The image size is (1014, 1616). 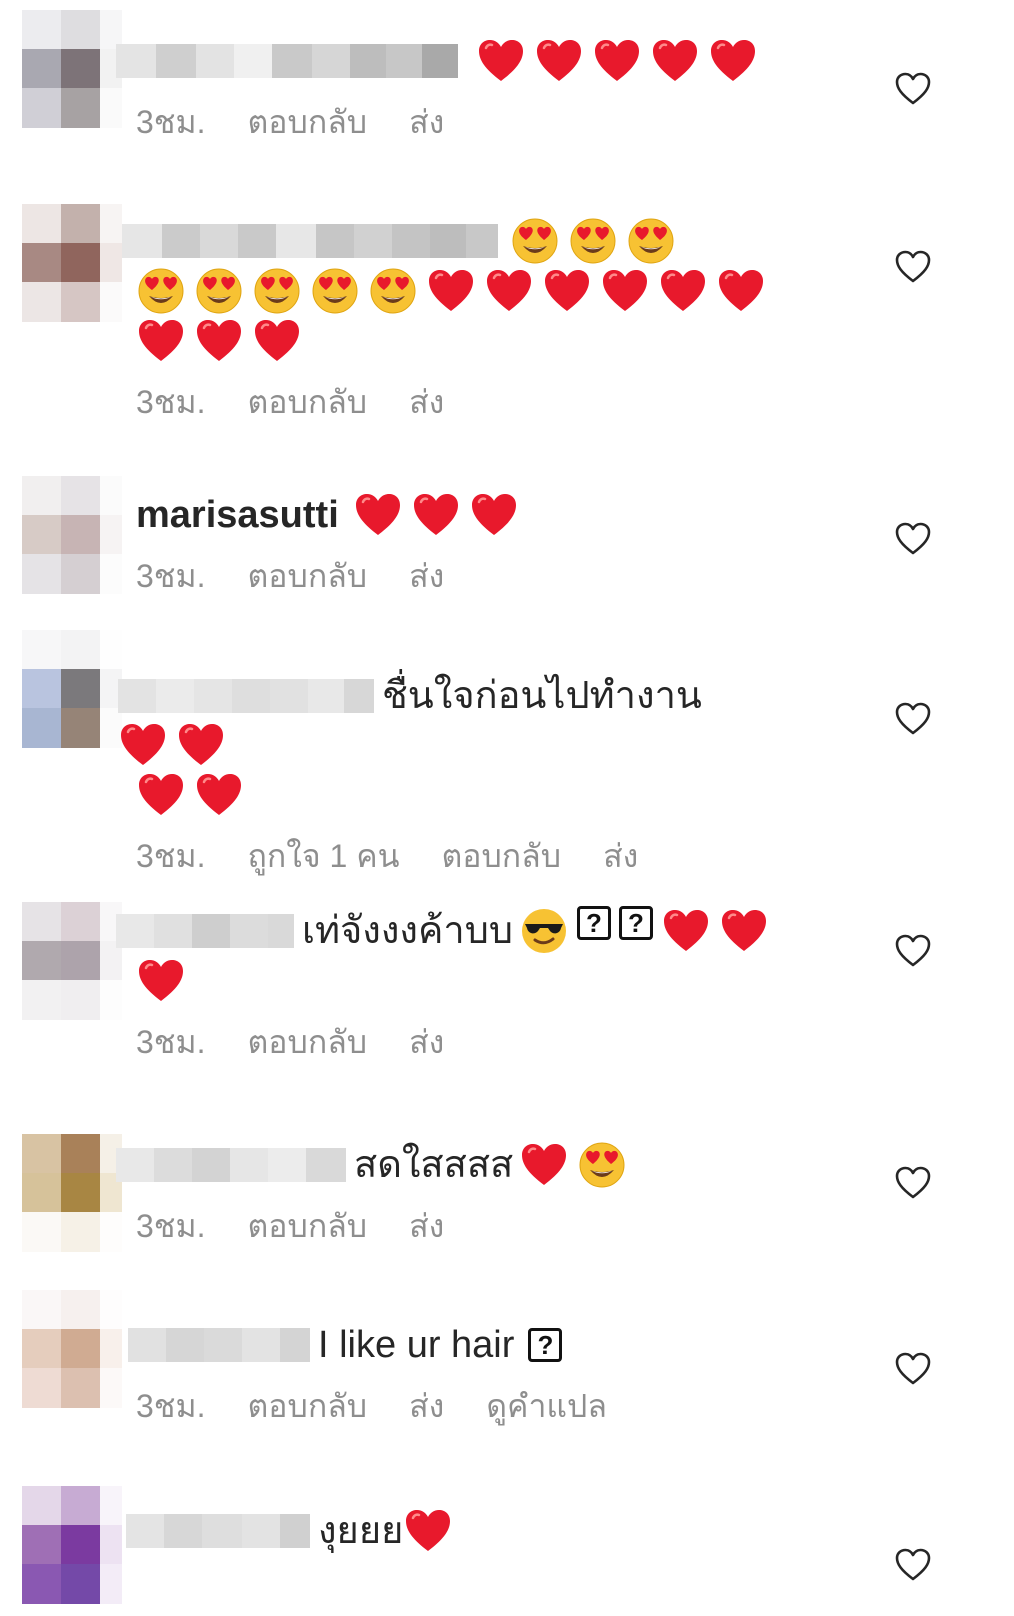 I want to click on comment-meta: 3ชม. ถูกใจ 1 คน ตอบกลับ ส่ง, so click(x=477, y=856).